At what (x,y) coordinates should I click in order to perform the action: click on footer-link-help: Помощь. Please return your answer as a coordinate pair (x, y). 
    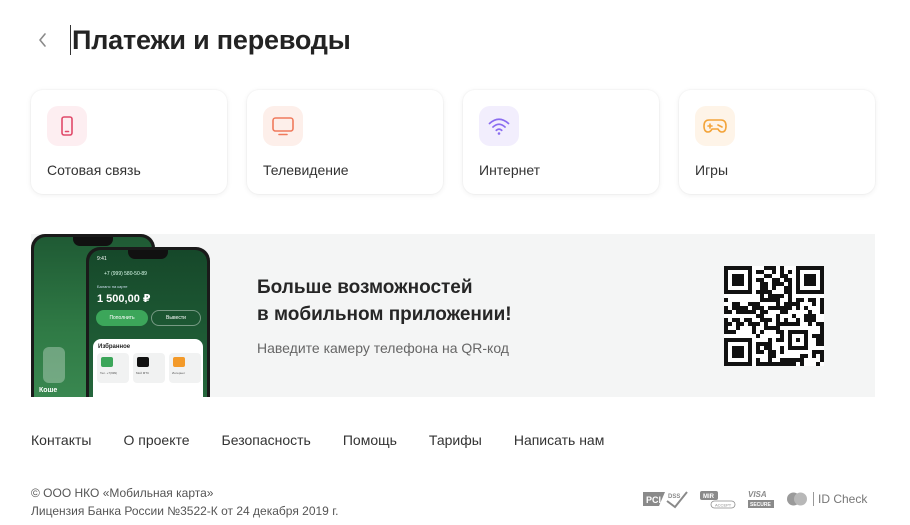
    Looking at the image, I should click on (370, 440).